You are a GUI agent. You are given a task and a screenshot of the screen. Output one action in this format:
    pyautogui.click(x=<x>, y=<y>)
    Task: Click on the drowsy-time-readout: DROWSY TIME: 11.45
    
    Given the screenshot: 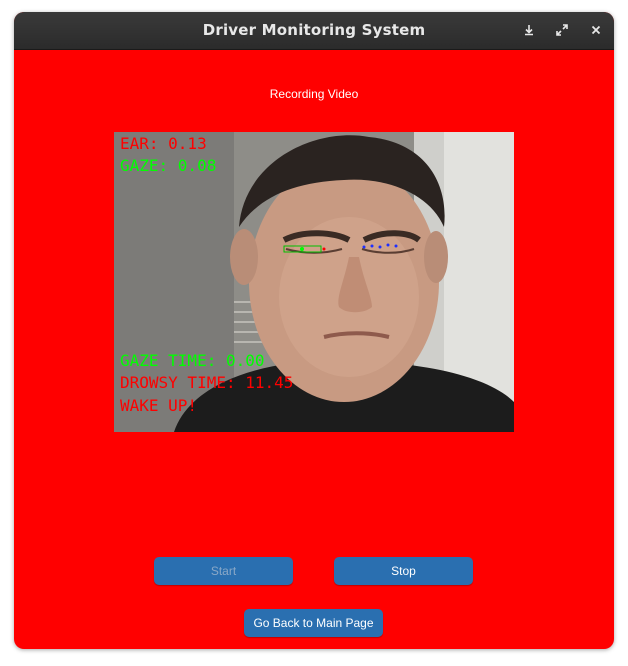 What is the action you would take?
    pyautogui.click(x=207, y=382)
    